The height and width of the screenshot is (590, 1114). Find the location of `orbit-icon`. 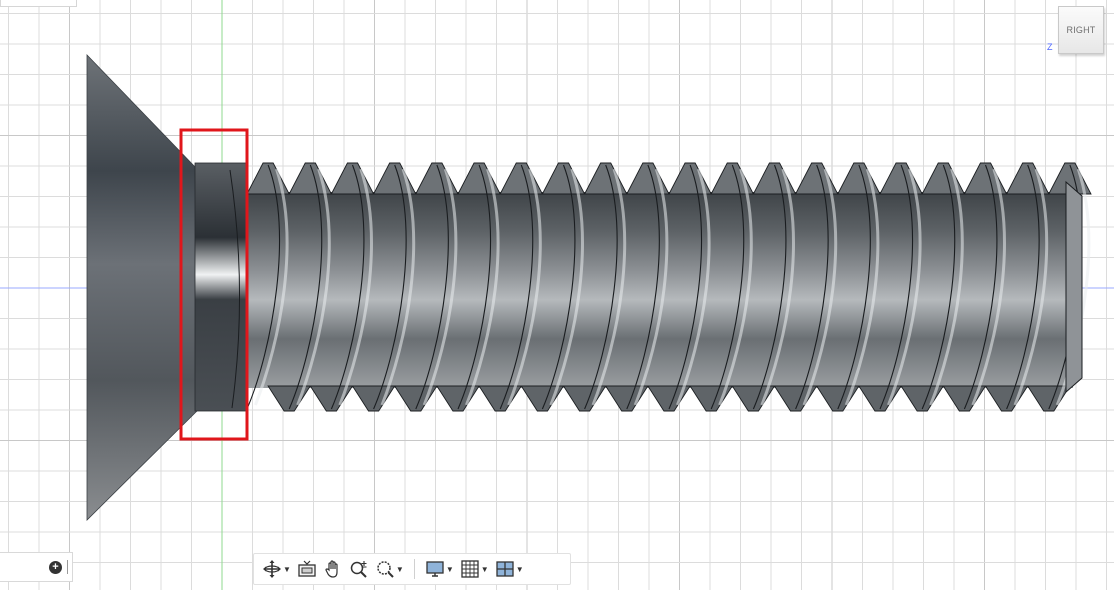

orbit-icon is located at coordinates (272, 569).